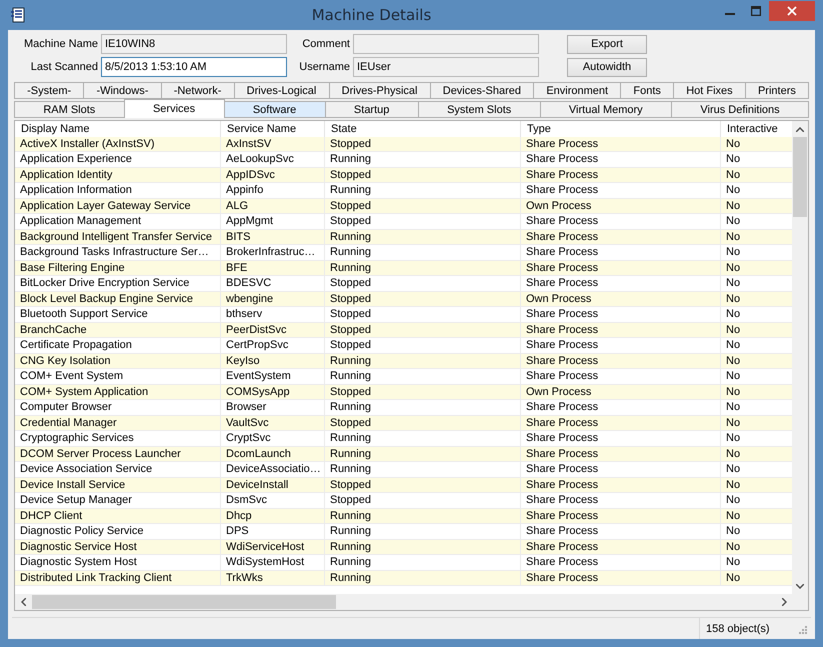  Describe the element at coordinates (118, 160) in the screenshot. I see `table-cell: Application Experience` at that location.